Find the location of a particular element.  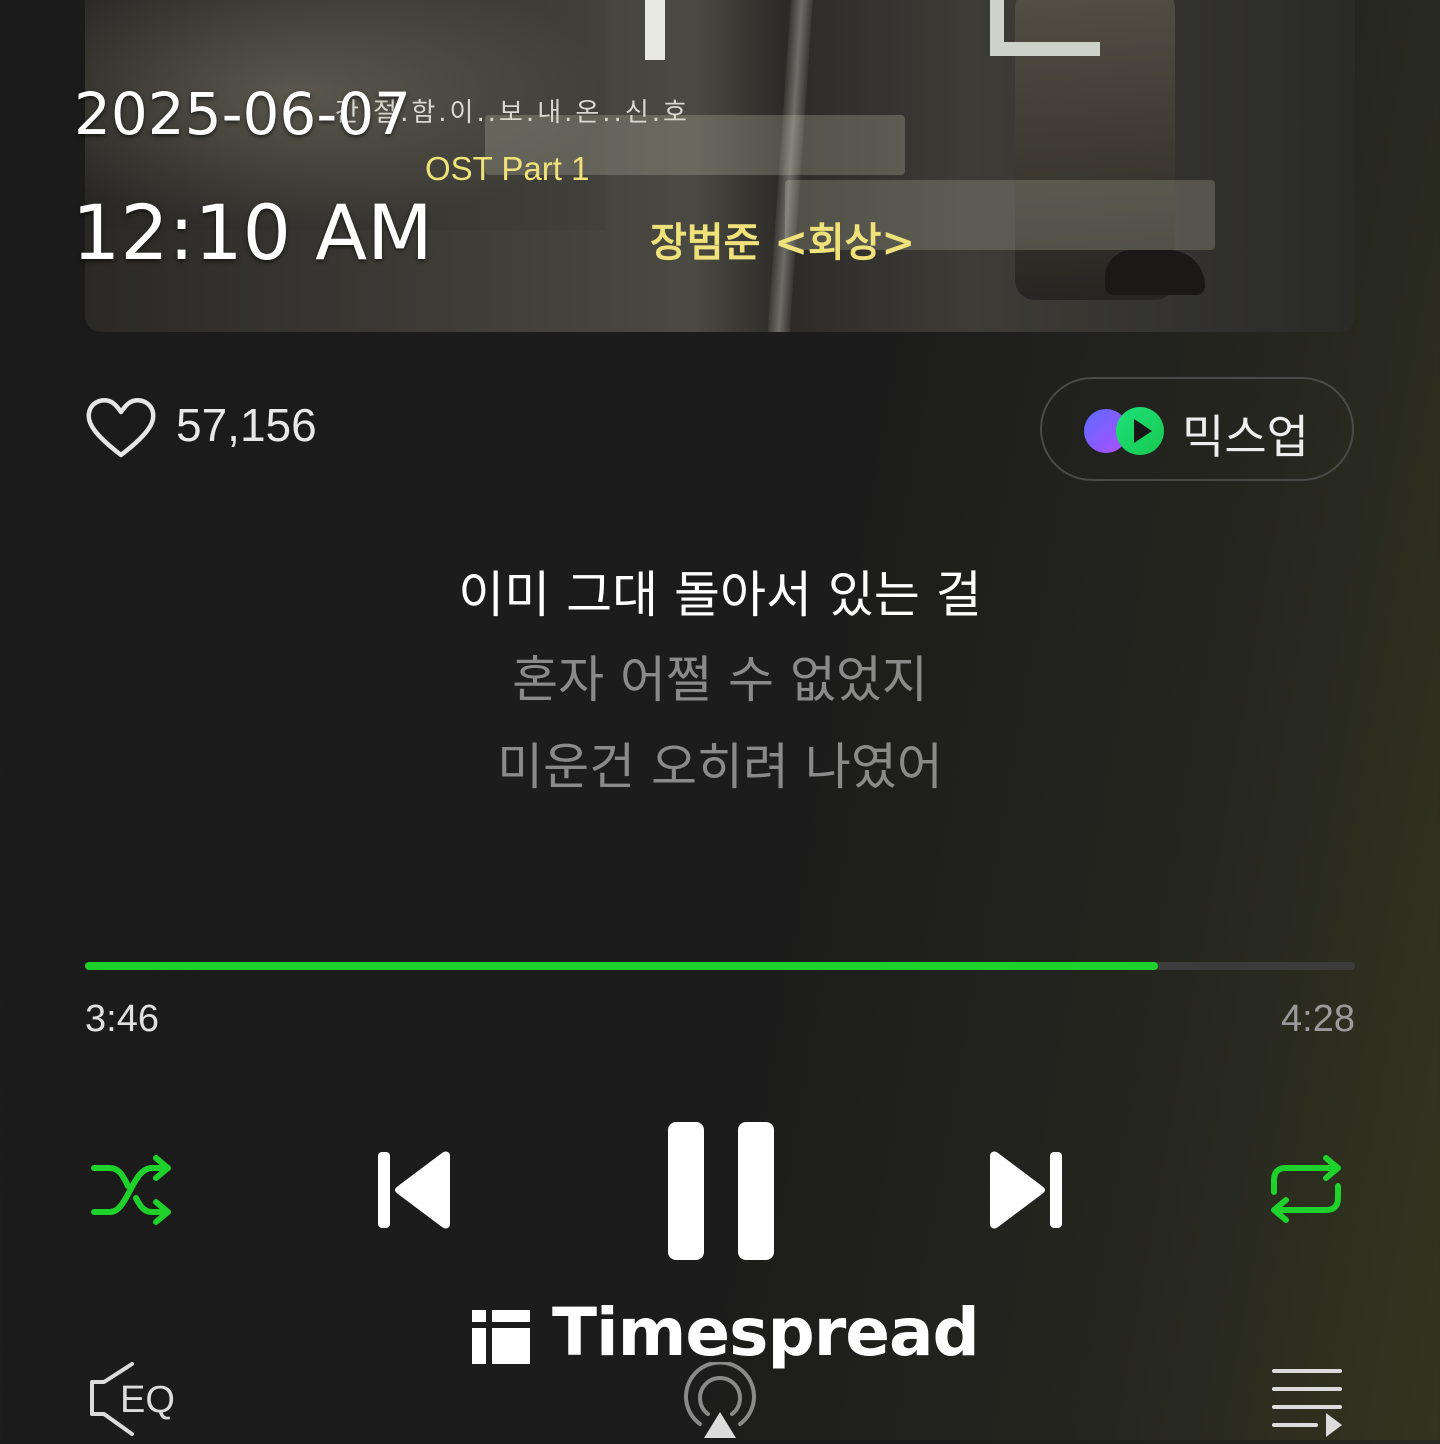

next-button is located at coordinates (1026, 1190).